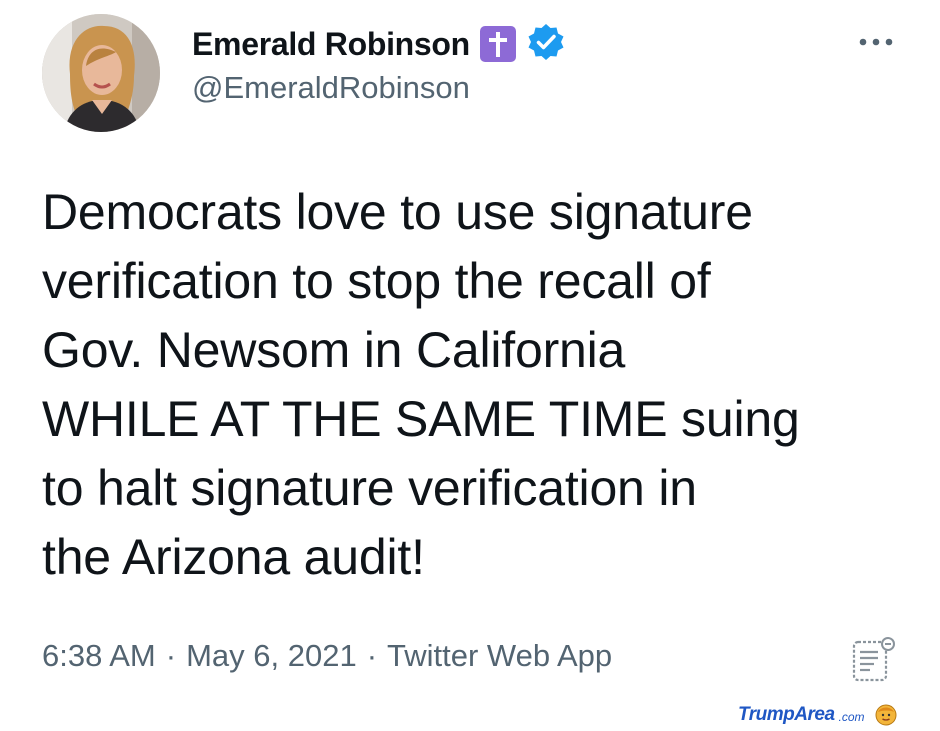  I want to click on tweet-text-line: Gov. Newsom in California, so click(334, 350).